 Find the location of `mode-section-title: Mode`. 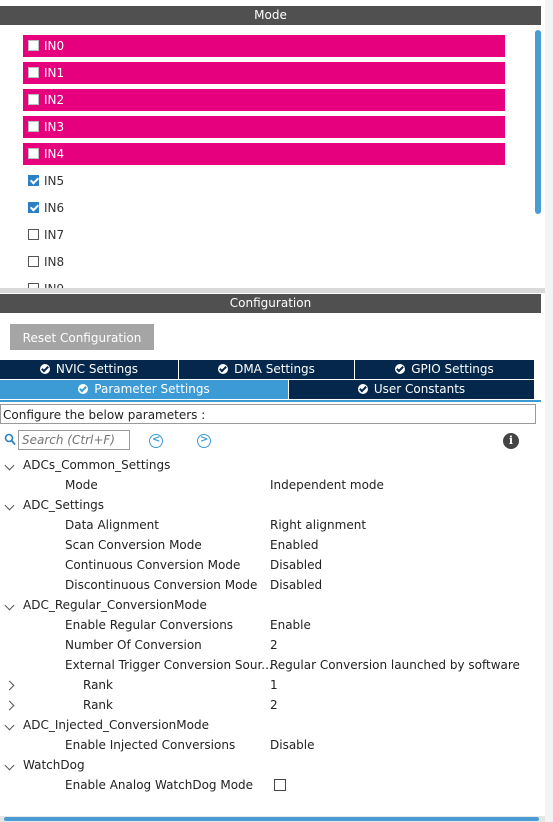

mode-section-title: Mode is located at coordinates (270, 15).